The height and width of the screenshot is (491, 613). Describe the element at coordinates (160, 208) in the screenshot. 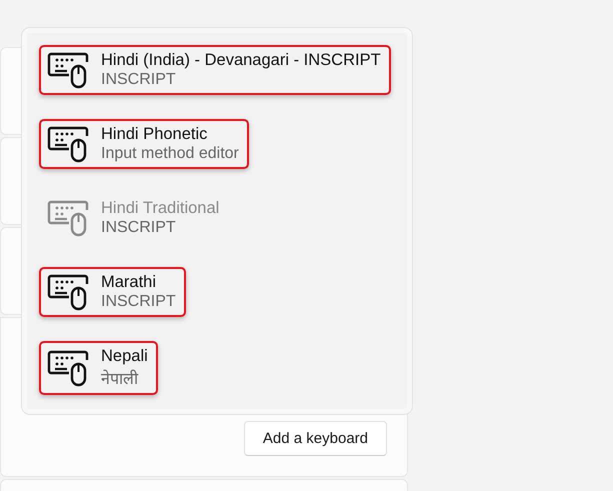

I see `keyboard-name: Hindi Traditional` at that location.